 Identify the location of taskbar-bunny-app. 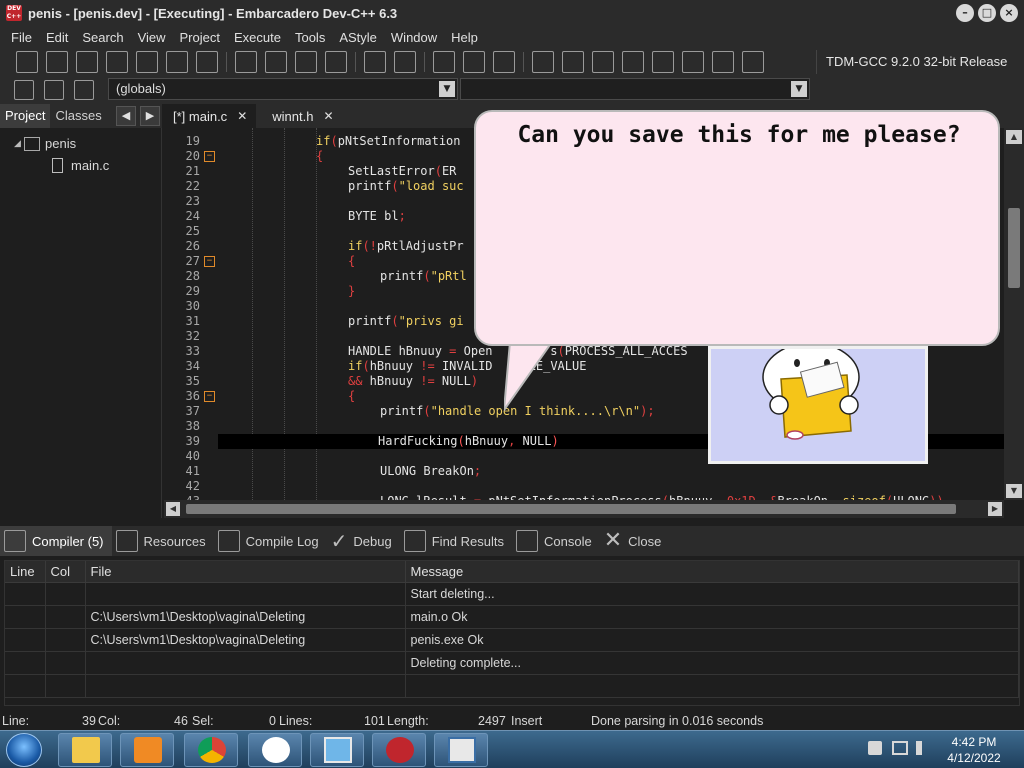
(275, 750).